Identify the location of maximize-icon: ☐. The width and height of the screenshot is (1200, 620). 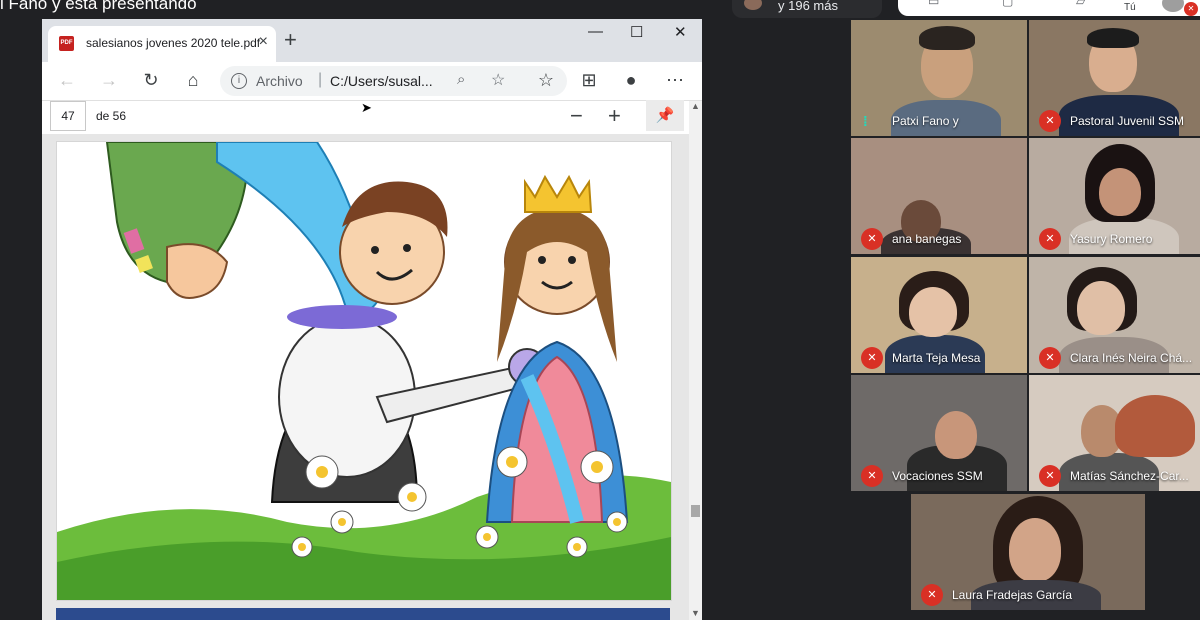
(636, 32).